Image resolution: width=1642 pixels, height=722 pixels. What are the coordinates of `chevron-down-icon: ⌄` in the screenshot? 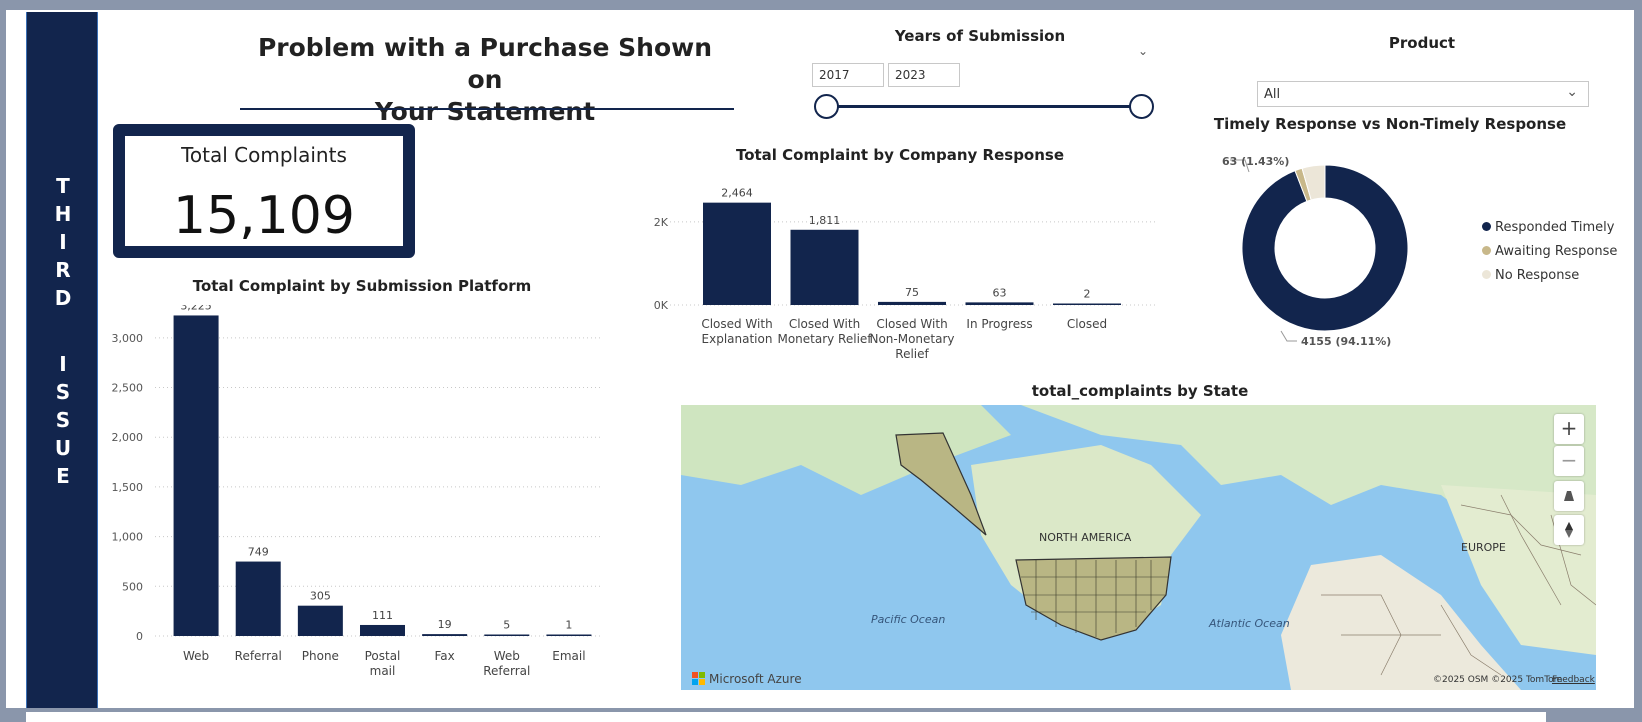 It's located at (1143, 51).